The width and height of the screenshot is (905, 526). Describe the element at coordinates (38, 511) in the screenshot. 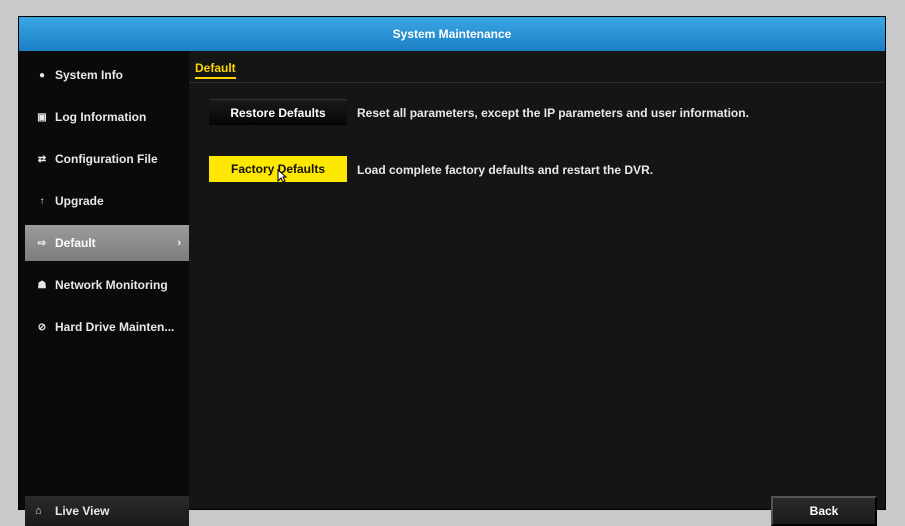

I see `home-icon: ⌂` at that location.